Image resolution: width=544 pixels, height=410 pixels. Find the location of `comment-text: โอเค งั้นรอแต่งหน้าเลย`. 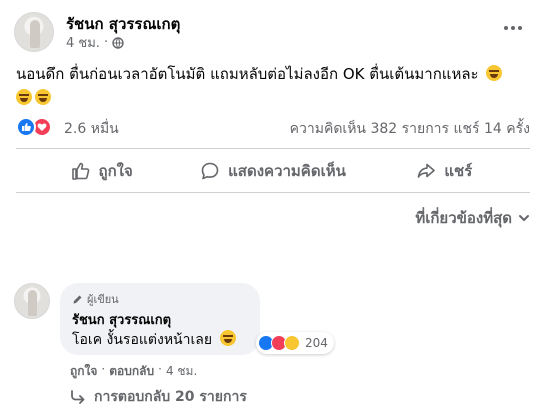

comment-text: โอเค งั้นรอแต่งหน้าเลย is located at coordinates (154, 340).